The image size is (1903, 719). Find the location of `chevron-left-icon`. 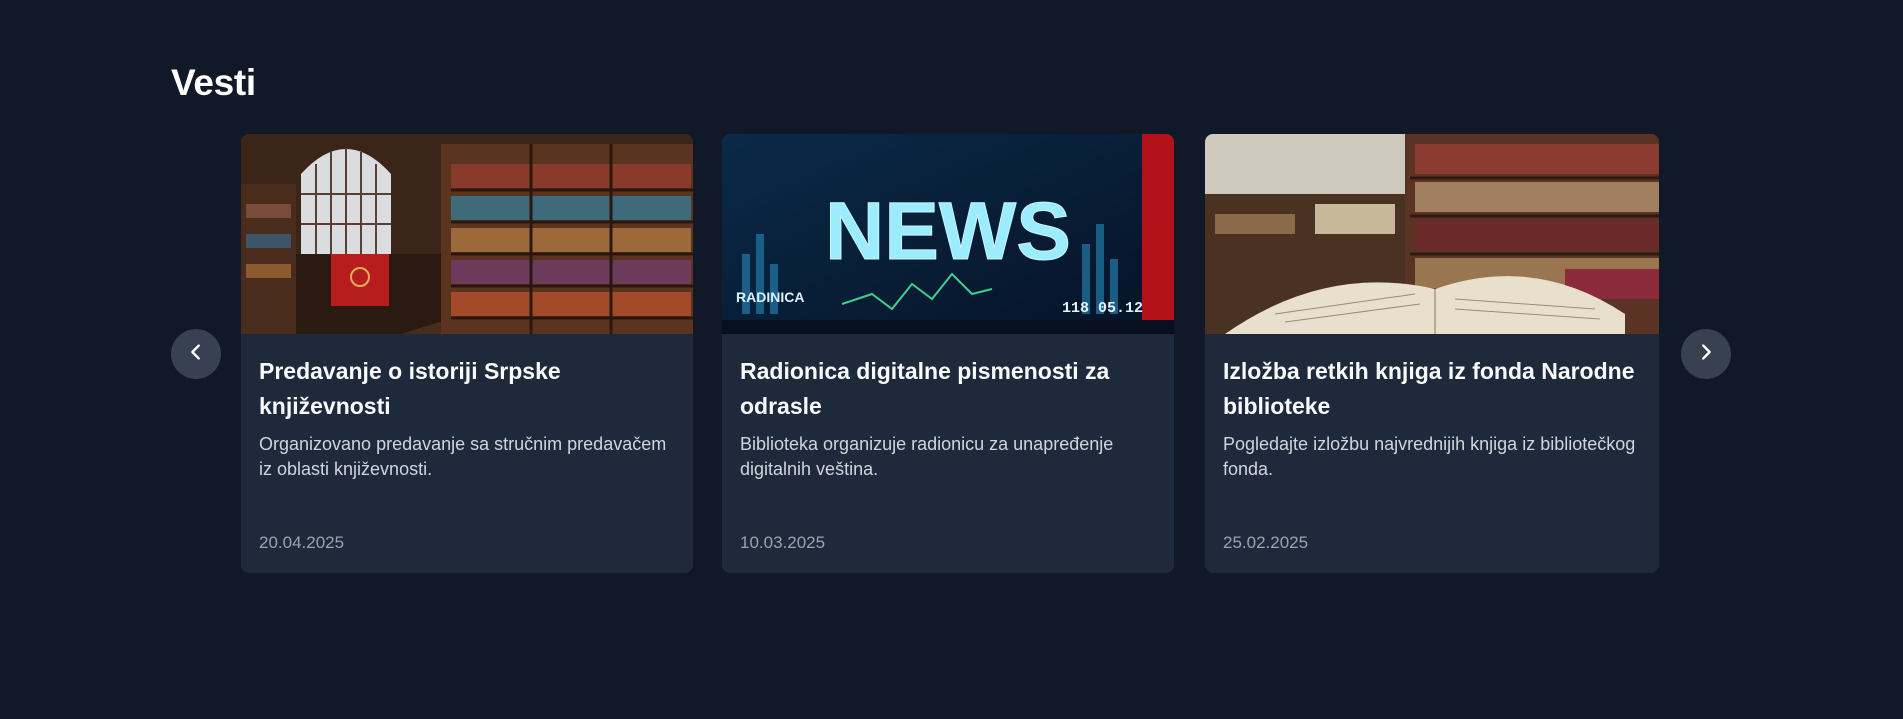

chevron-left-icon is located at coordinates (196, 354).